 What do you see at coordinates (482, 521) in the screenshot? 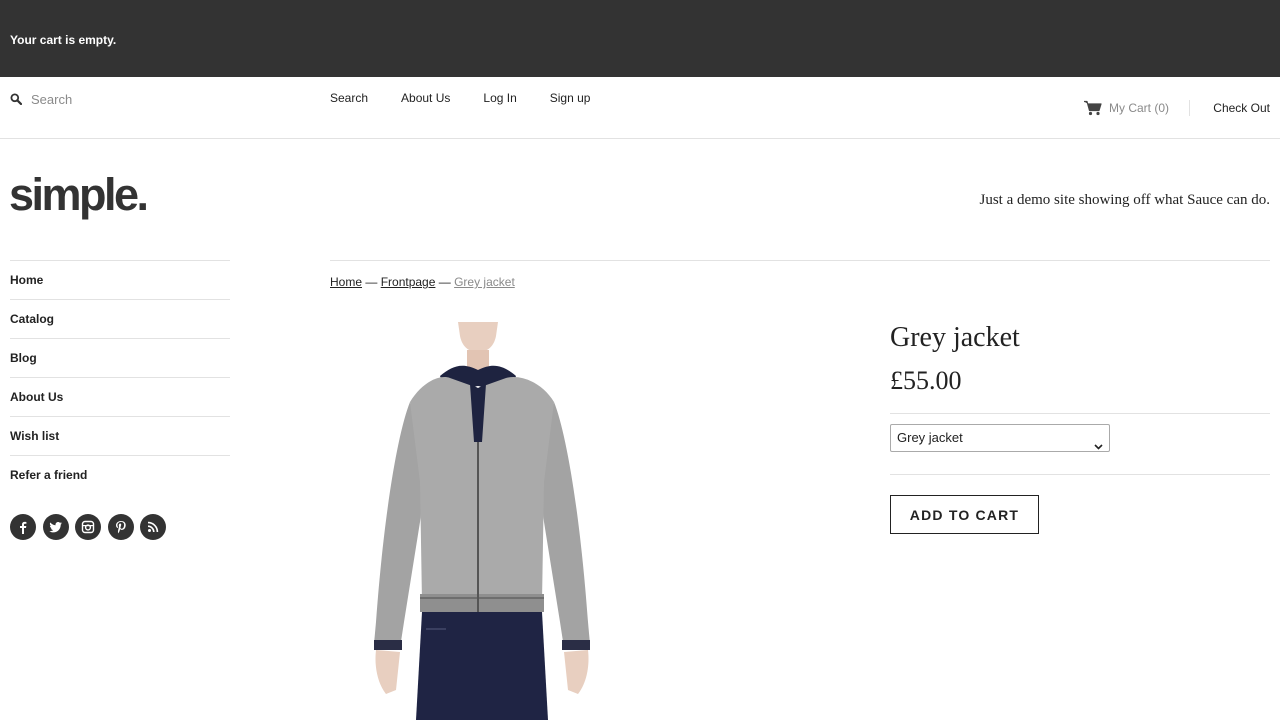
I see `product-image` at bounding box center [482, 521].